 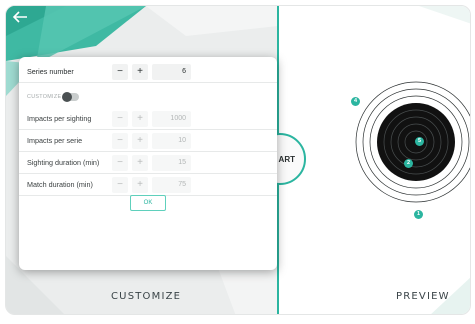 I want to click on impacts-per-serie-row: Impacts per serie − + 10, so click(x=148, y=141).